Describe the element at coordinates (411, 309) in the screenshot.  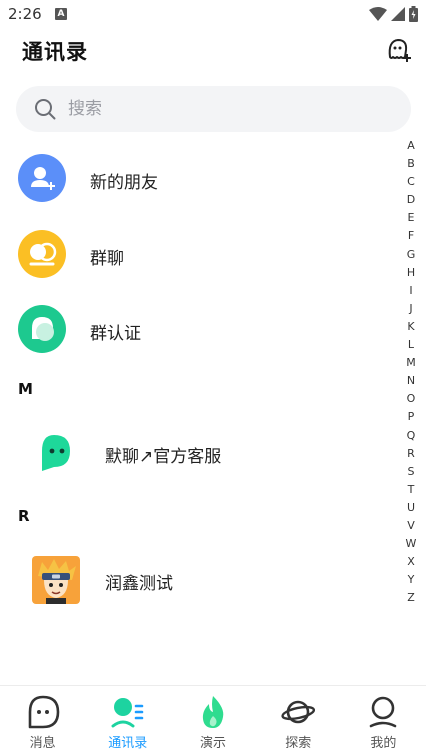
I see `index-letter: J` at that location.